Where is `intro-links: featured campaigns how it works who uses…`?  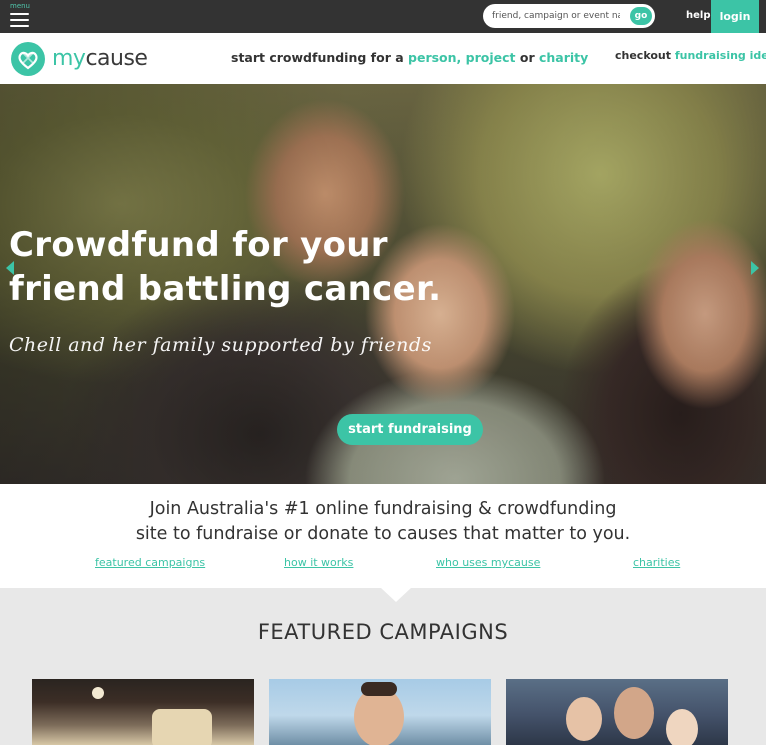 intro-links: featured campaigns how it works who uses… is located at coordinates (383, 564).